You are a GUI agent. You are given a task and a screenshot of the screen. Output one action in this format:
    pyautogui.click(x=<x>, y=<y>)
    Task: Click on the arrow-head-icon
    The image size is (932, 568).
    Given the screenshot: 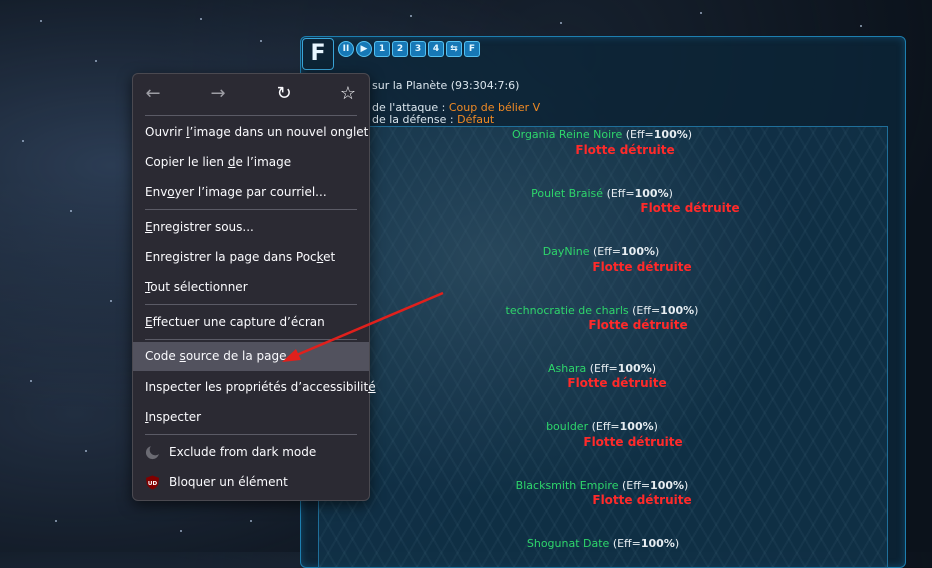 What is the action you would take?
    pyautogui.click(x=291, y=355)
    